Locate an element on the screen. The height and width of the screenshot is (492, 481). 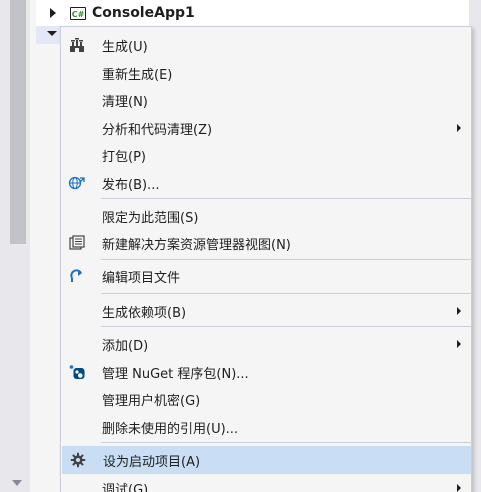
expand-arrow-icon is located at coordinates (53, 13).